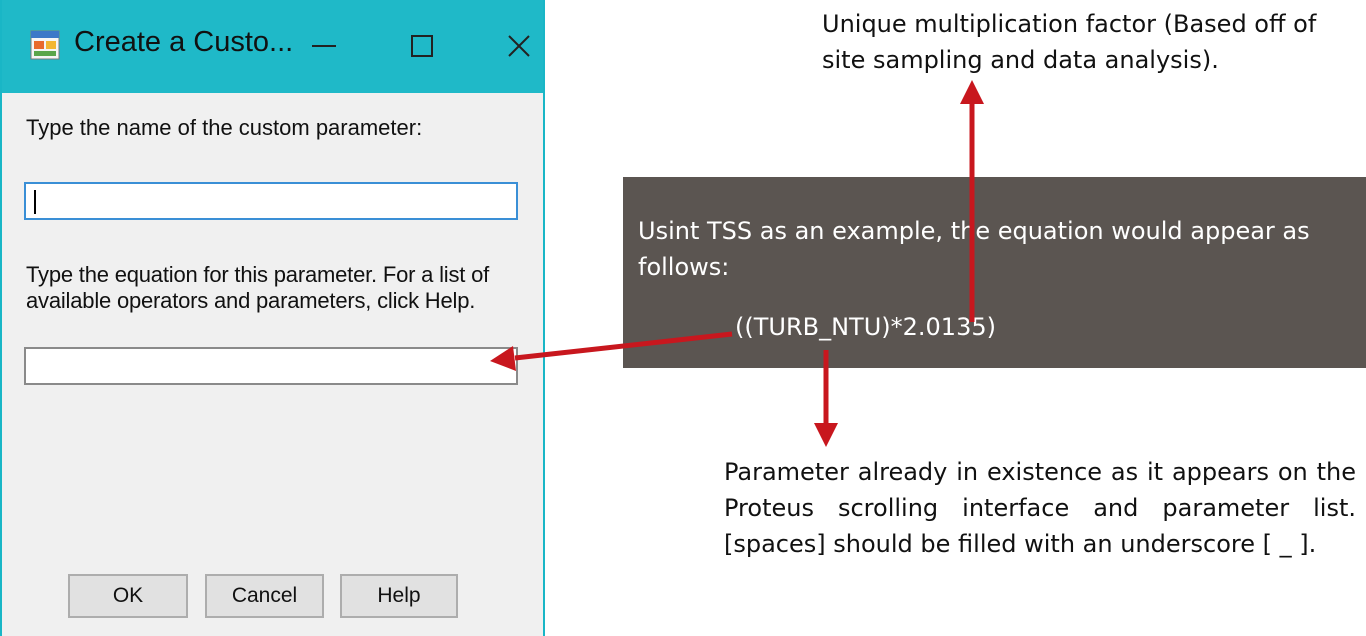 The width and height of the screenshot is (1366, 636). I want to click on arrow-to-equation-field, so click(623, 346).